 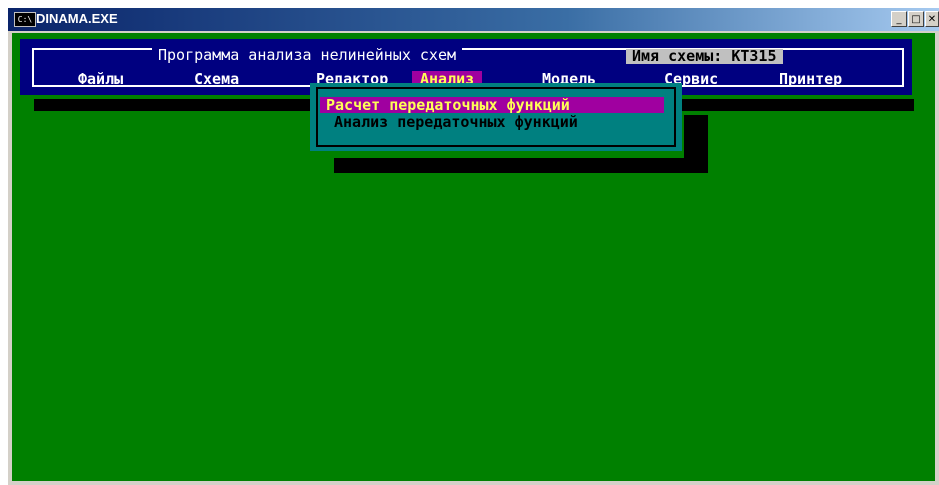 I want to click on schema-name: Имя схемы: КТ315, so click(x=704, y=56).